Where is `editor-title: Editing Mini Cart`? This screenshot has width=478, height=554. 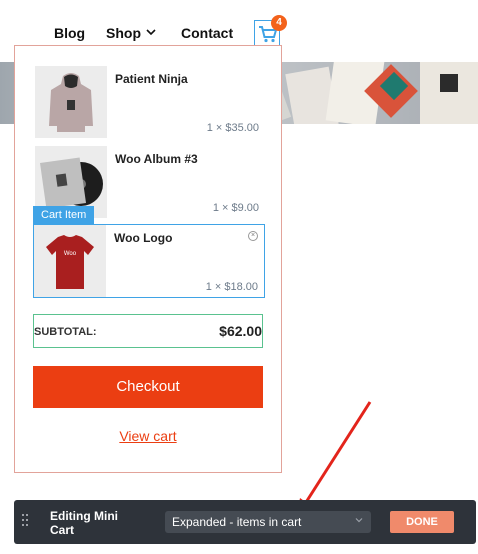
editor-title: Editing Mini Cart is located at coordinates (84, 523).